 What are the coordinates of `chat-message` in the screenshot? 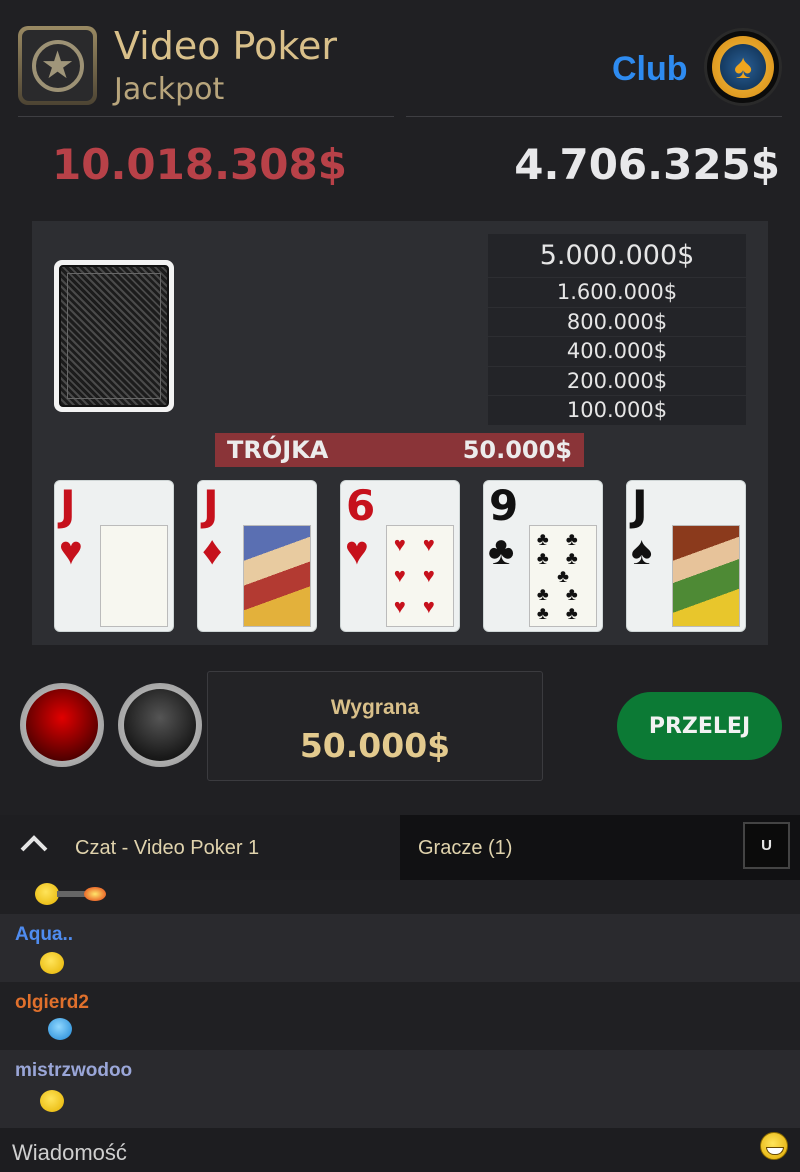 It's located at (400, 897).